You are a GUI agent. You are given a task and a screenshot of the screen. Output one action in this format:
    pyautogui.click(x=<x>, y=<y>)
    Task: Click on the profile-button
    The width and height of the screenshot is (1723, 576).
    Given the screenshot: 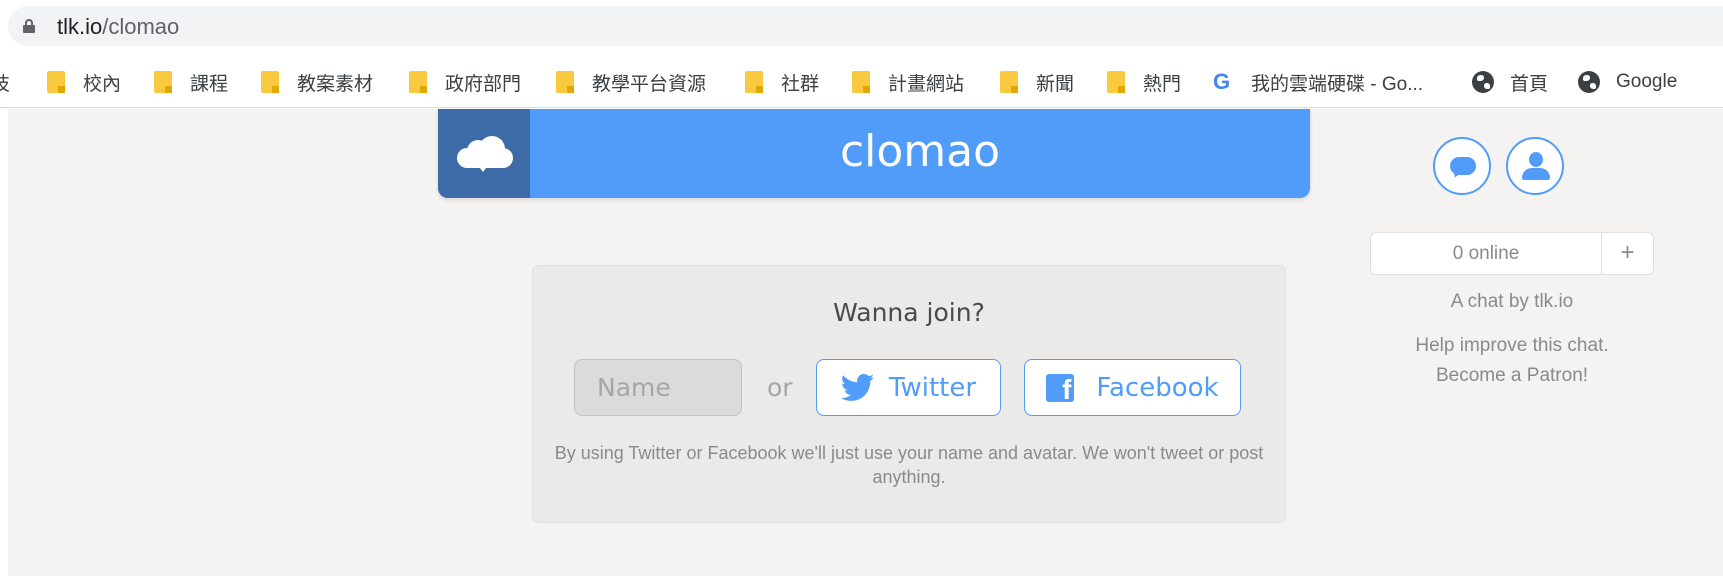 What is the action you would take?
    pyautogui.click(x=1535, y=166)
    